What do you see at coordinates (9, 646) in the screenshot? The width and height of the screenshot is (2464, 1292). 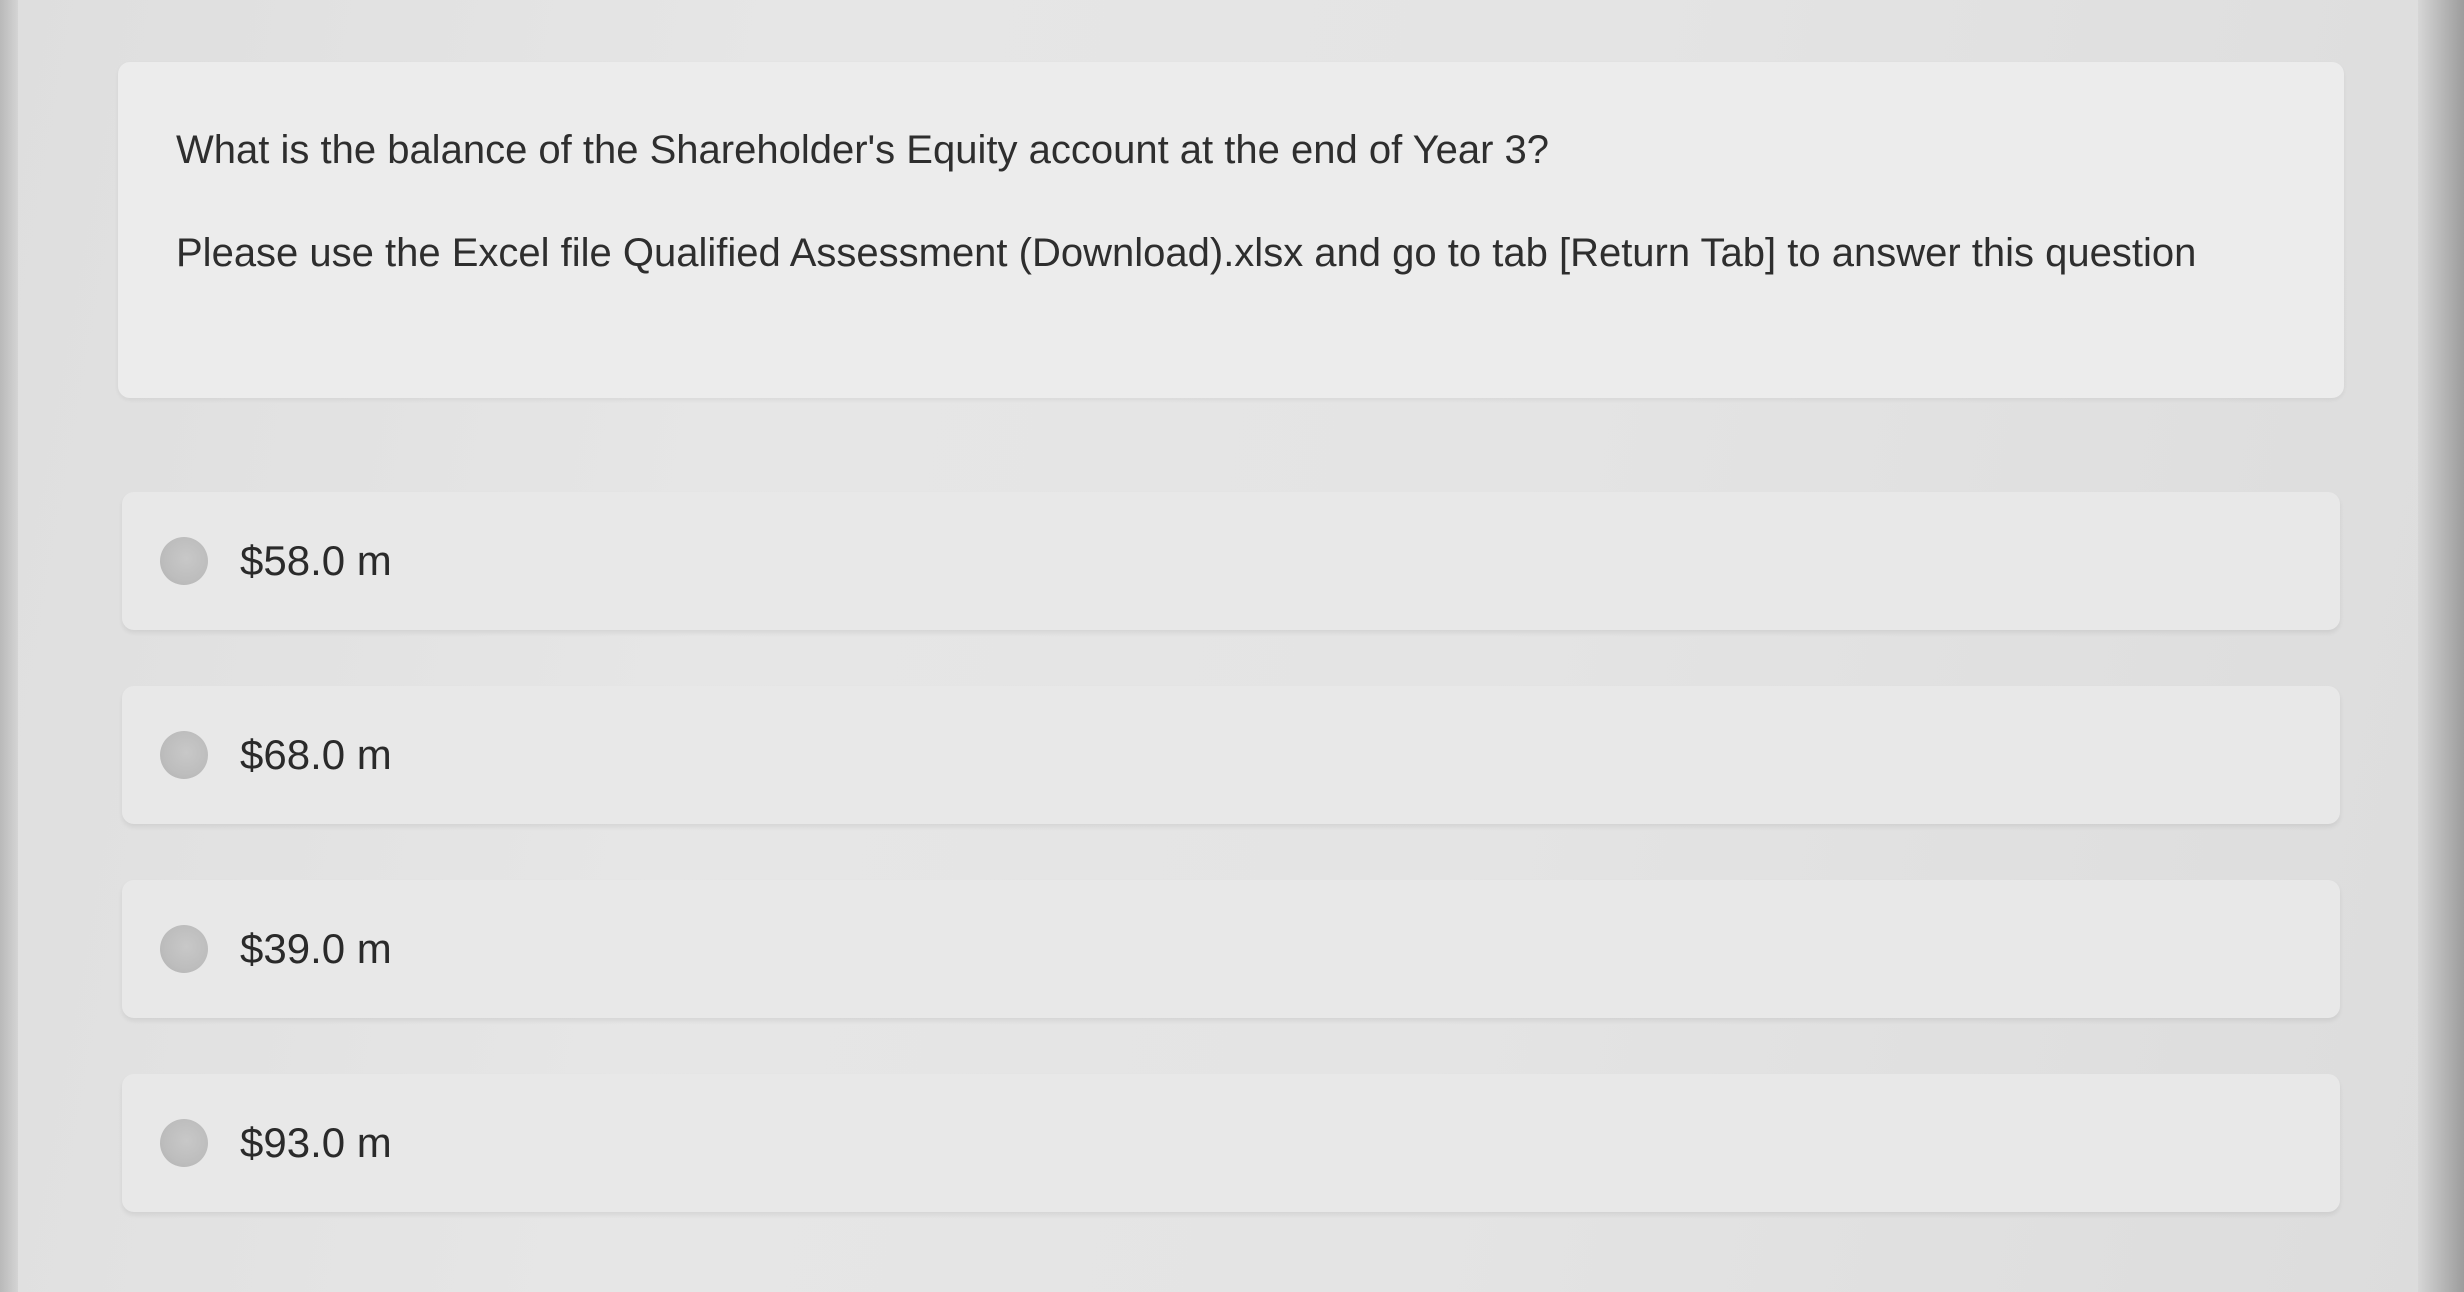 I see `screen-left-edge` at bounding box center [9, 646].